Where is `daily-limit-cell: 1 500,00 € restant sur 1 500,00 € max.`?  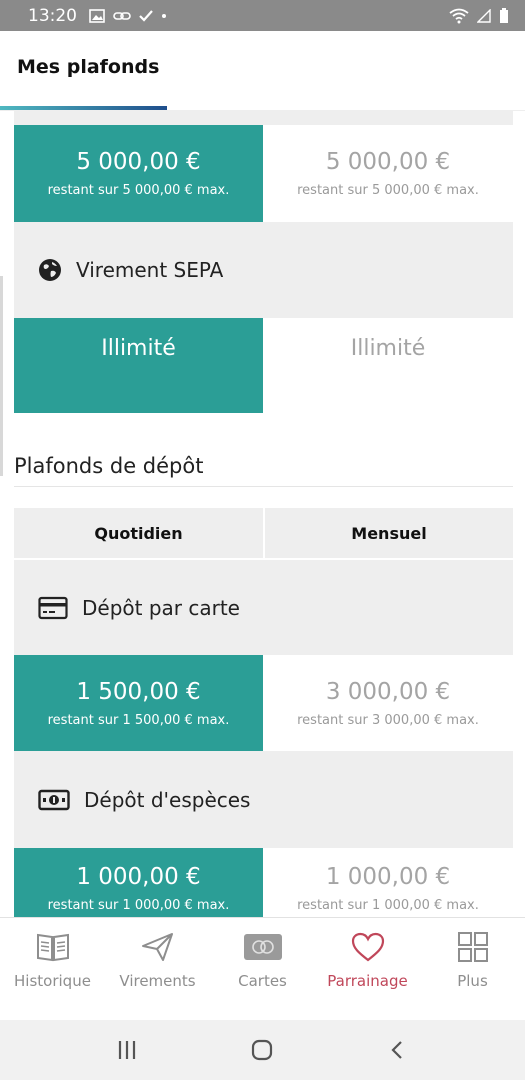
daily-limit-cell: 1 500,00 € restant sur 1 500,00 € max. is located at coordinates (138, 703).